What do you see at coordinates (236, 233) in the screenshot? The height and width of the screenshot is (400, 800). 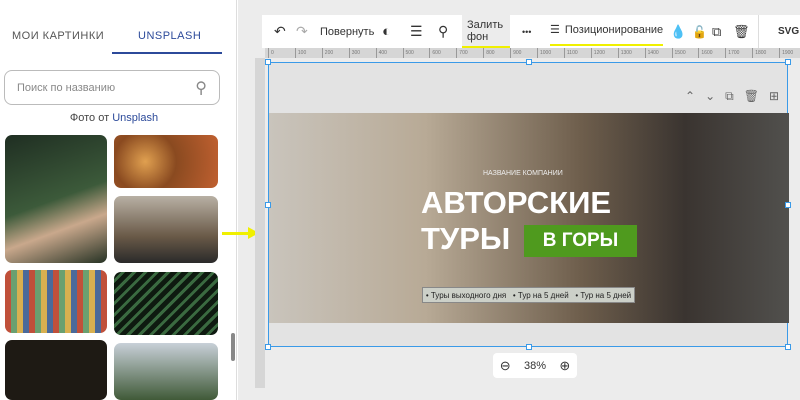 I see `arrow-annotation` at bounding box center [236, 233].